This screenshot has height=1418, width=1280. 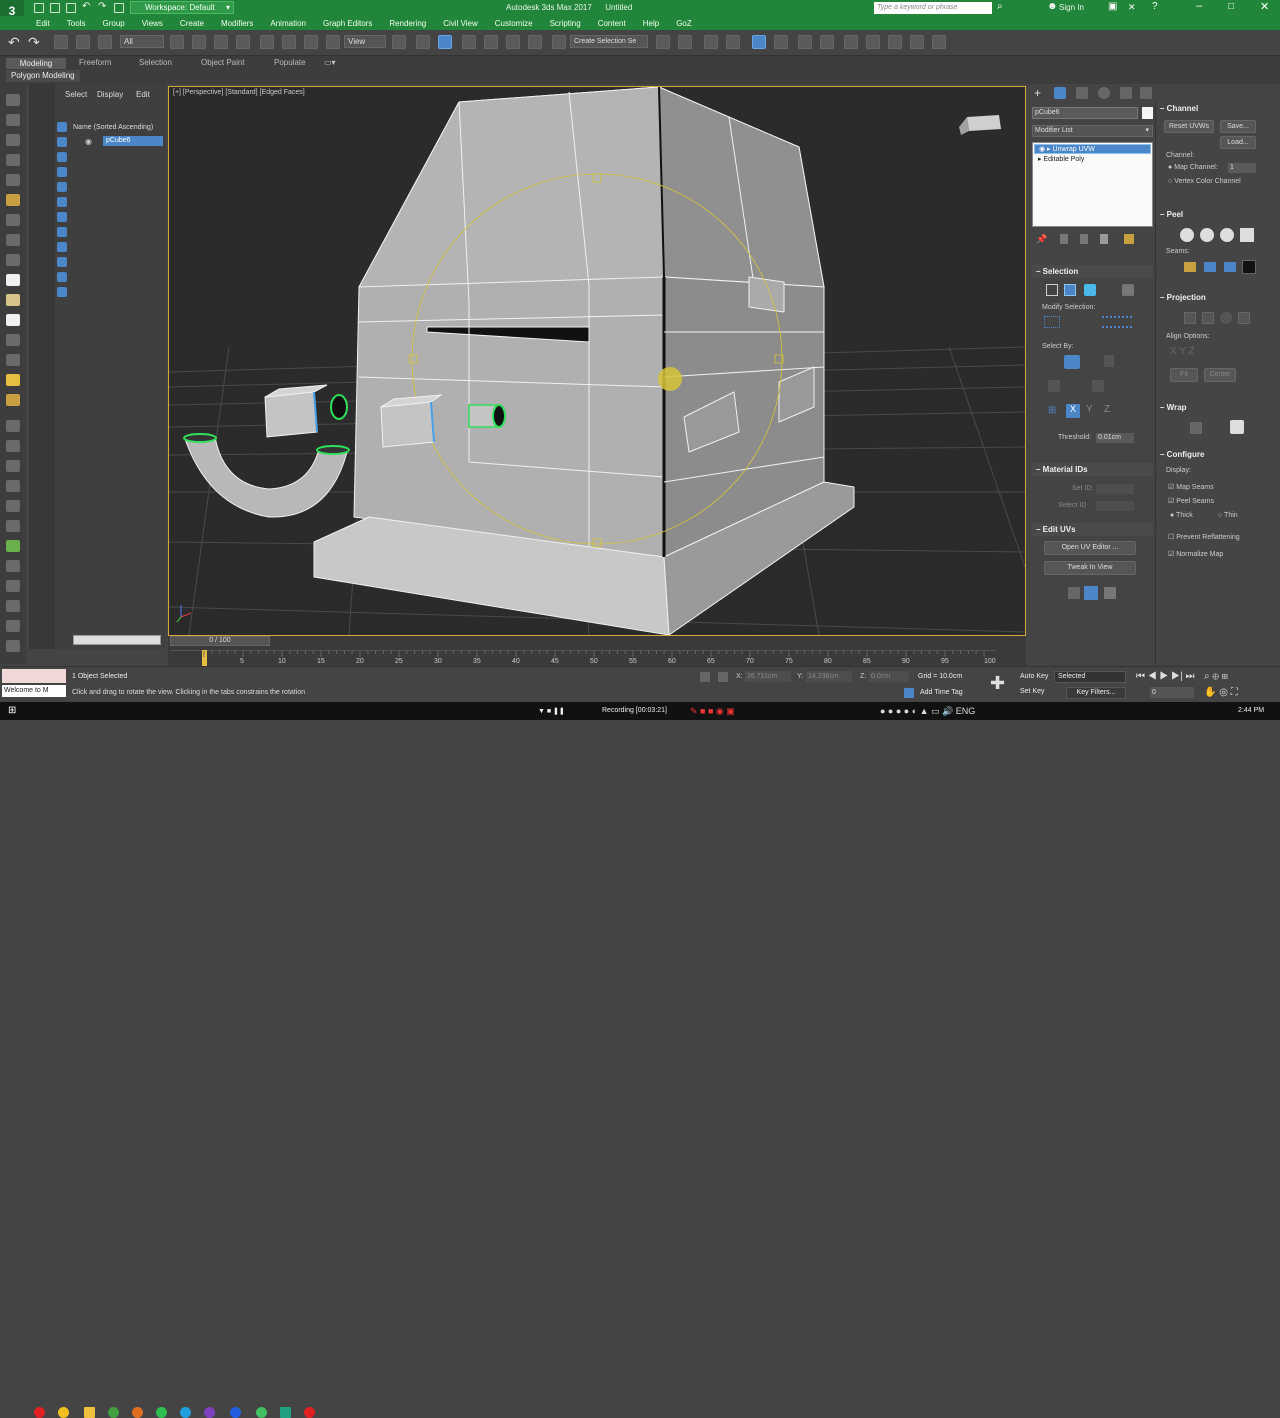 What do you see at coordinates (34, 42) in the screenshot?
I see `redo-icon: ↷` at bounding box center [34, 42].